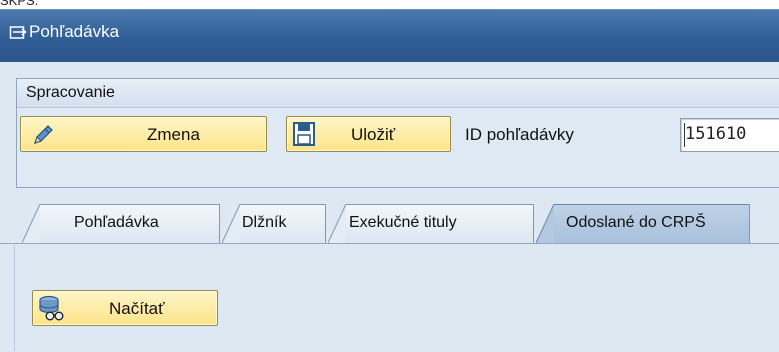 Image resolution: width=779 pixels, height=352 pixels. What do you see at coordinates (51, 308) in the screenshot?
I see `database-binoculars-icon` at bounding box center [51, 308].